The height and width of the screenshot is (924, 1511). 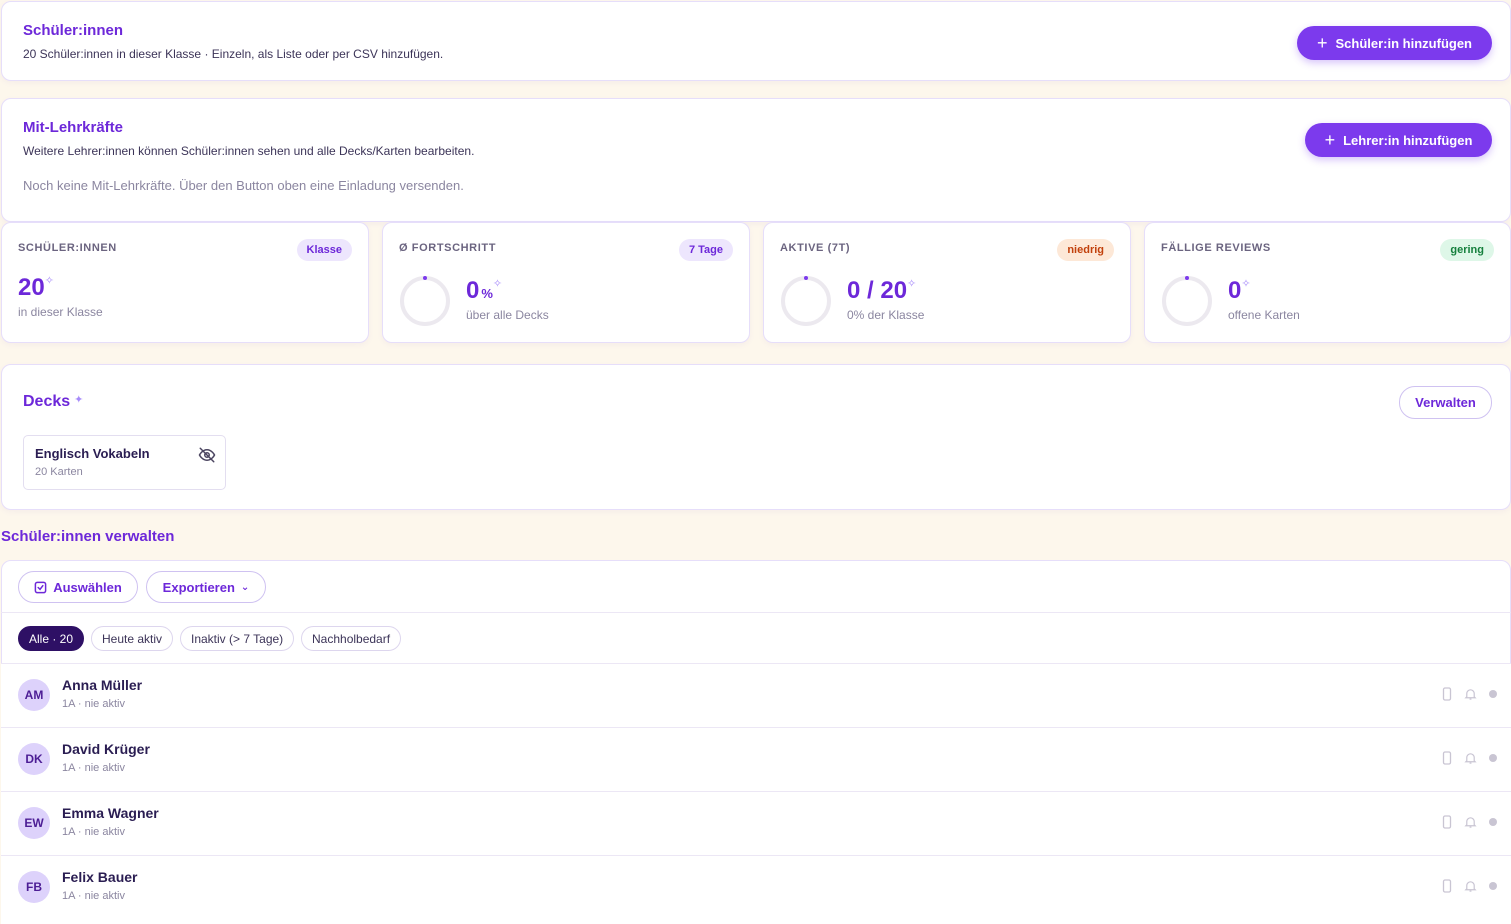 What do you see at coordinates (124, 462) in the screenshot?
I see `deck-tile: Englisch Vokabeln 20 Karten` at bounding box center [124, 462].